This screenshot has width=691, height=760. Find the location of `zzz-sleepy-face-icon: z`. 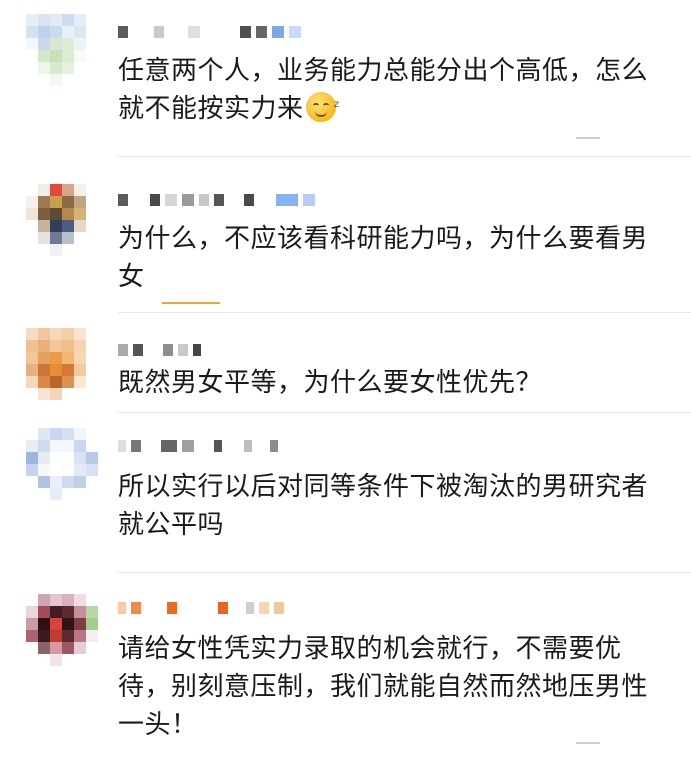

zzz-sleepy-face-icon: z is located at coordinates (322, 107).